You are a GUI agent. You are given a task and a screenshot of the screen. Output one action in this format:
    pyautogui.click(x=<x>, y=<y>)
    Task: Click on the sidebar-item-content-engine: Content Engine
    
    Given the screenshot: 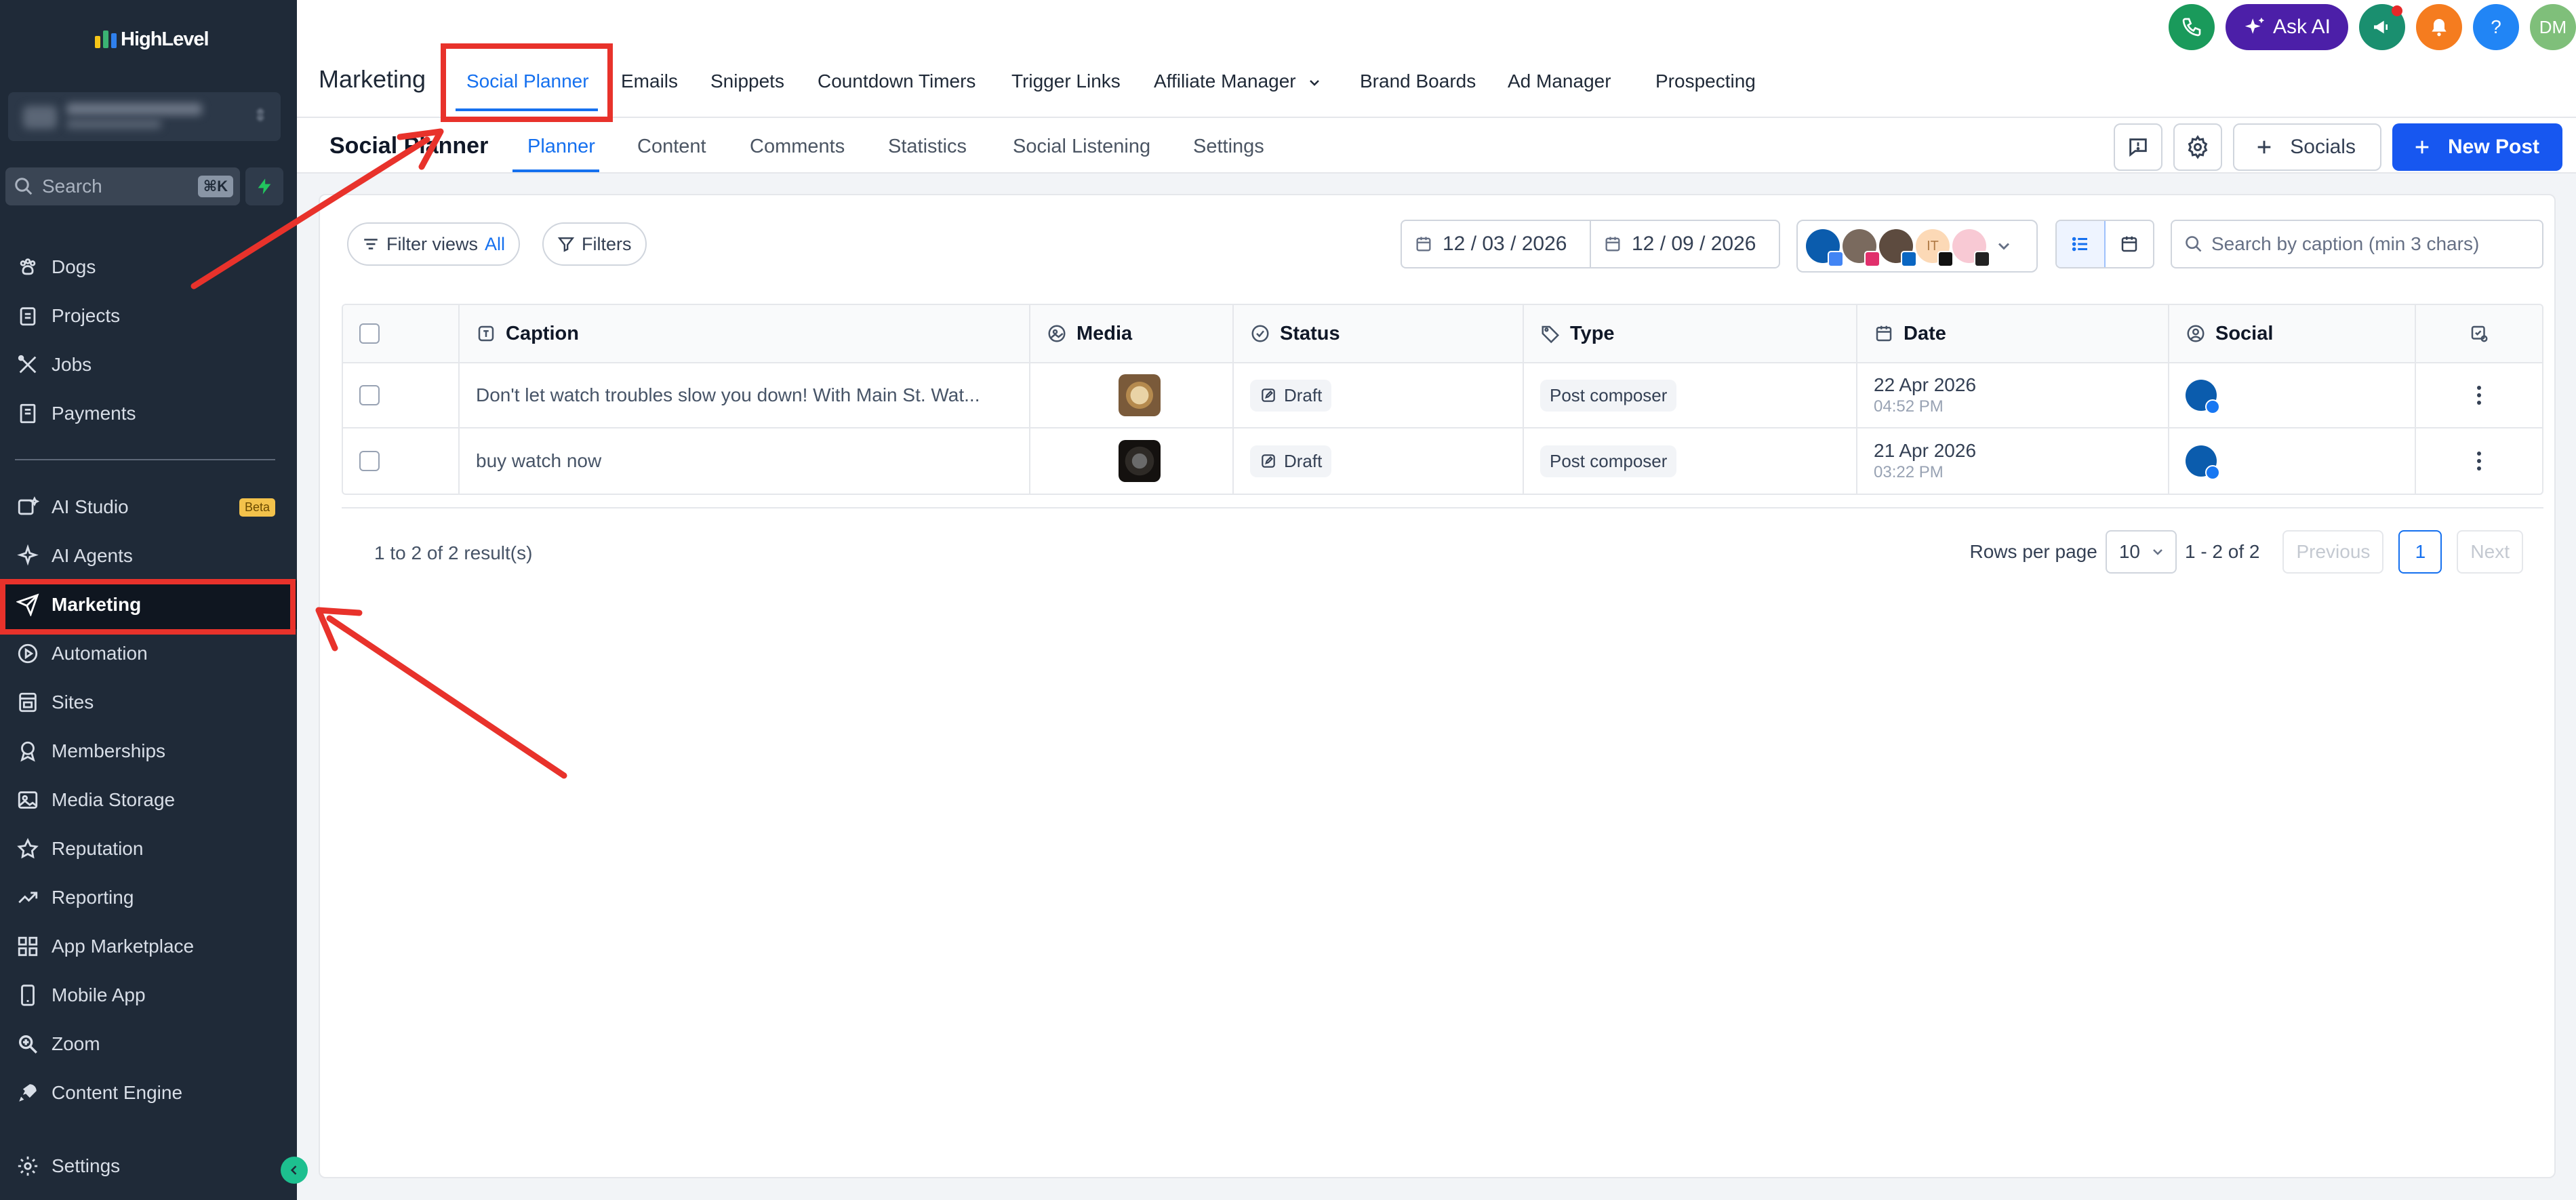 What is the action you would take?
    pyautogui.click(x=148, y=1092)
    